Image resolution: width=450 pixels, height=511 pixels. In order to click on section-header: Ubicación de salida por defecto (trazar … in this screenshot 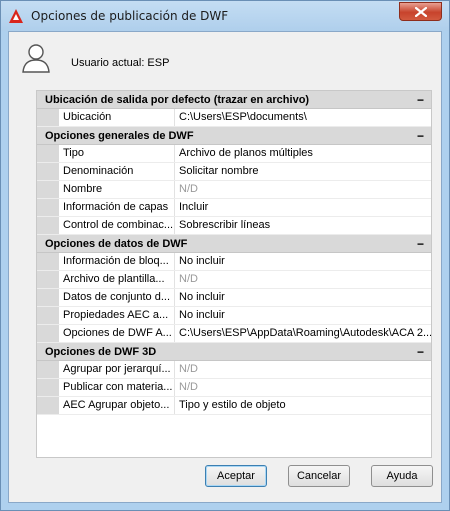, I will do `click(234, 100)`.